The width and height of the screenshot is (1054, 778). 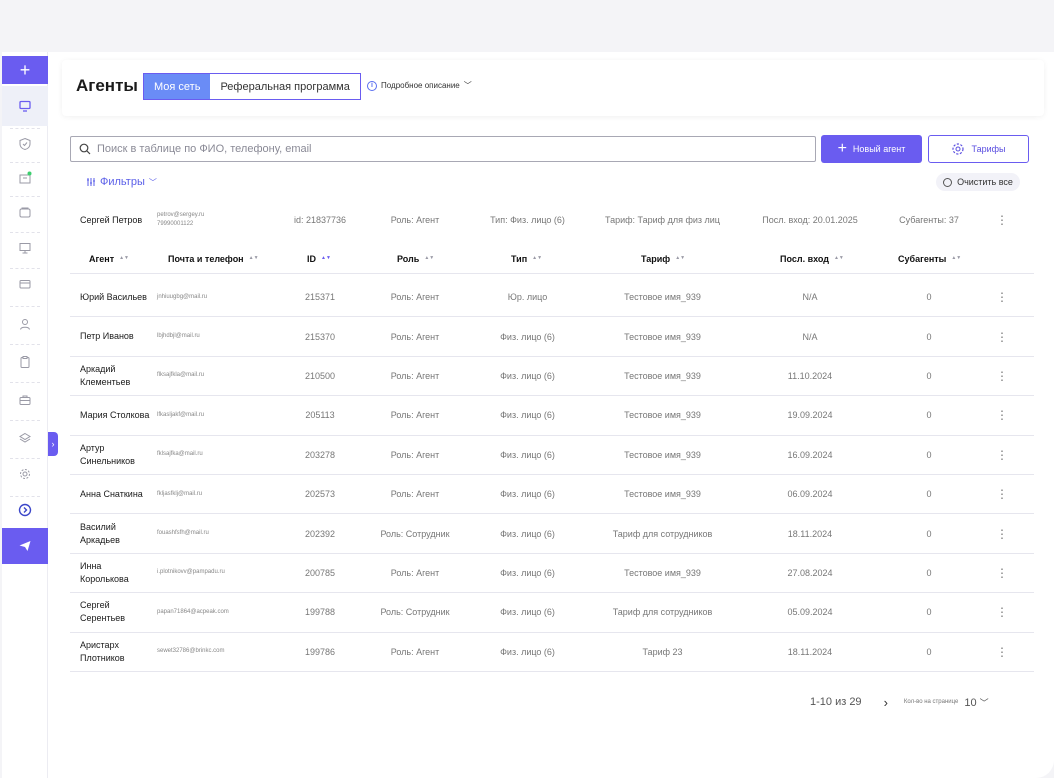 What do you see at coordinates (25, 324) in the screenshot?
I see `user-icon` at bounding box center [25, 324].